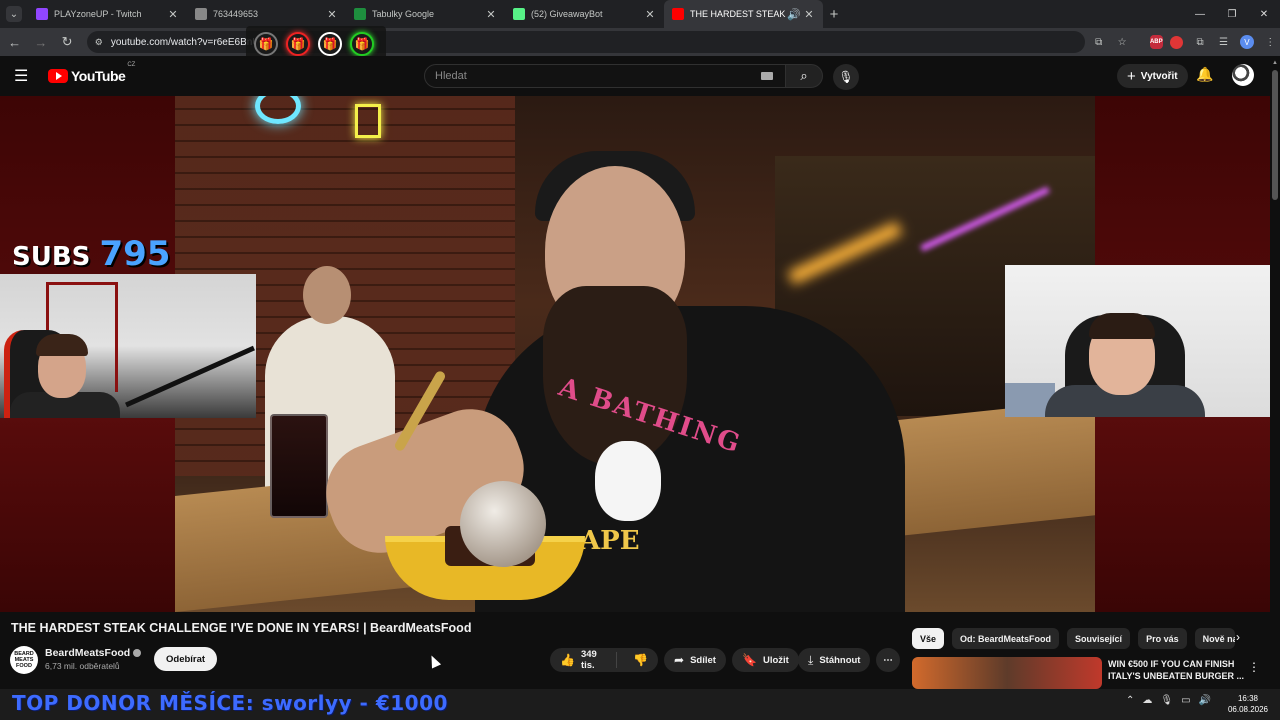  I want to click on dislike-button: 👎, so click(640, 660).